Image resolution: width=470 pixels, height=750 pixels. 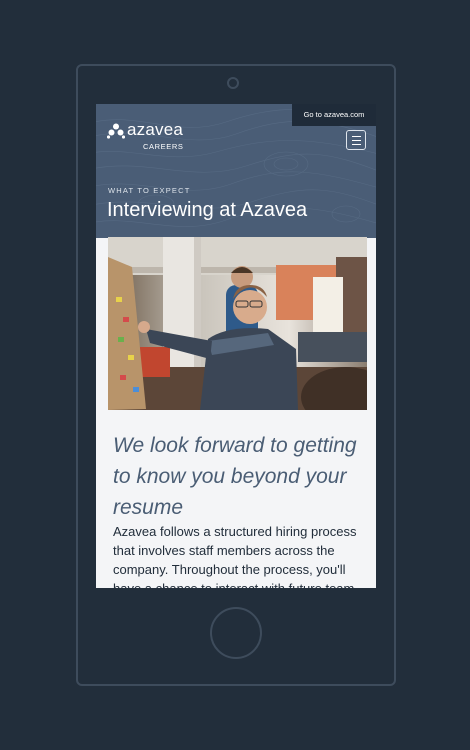 I want to click on menu-button, so click(x=356, y=140).